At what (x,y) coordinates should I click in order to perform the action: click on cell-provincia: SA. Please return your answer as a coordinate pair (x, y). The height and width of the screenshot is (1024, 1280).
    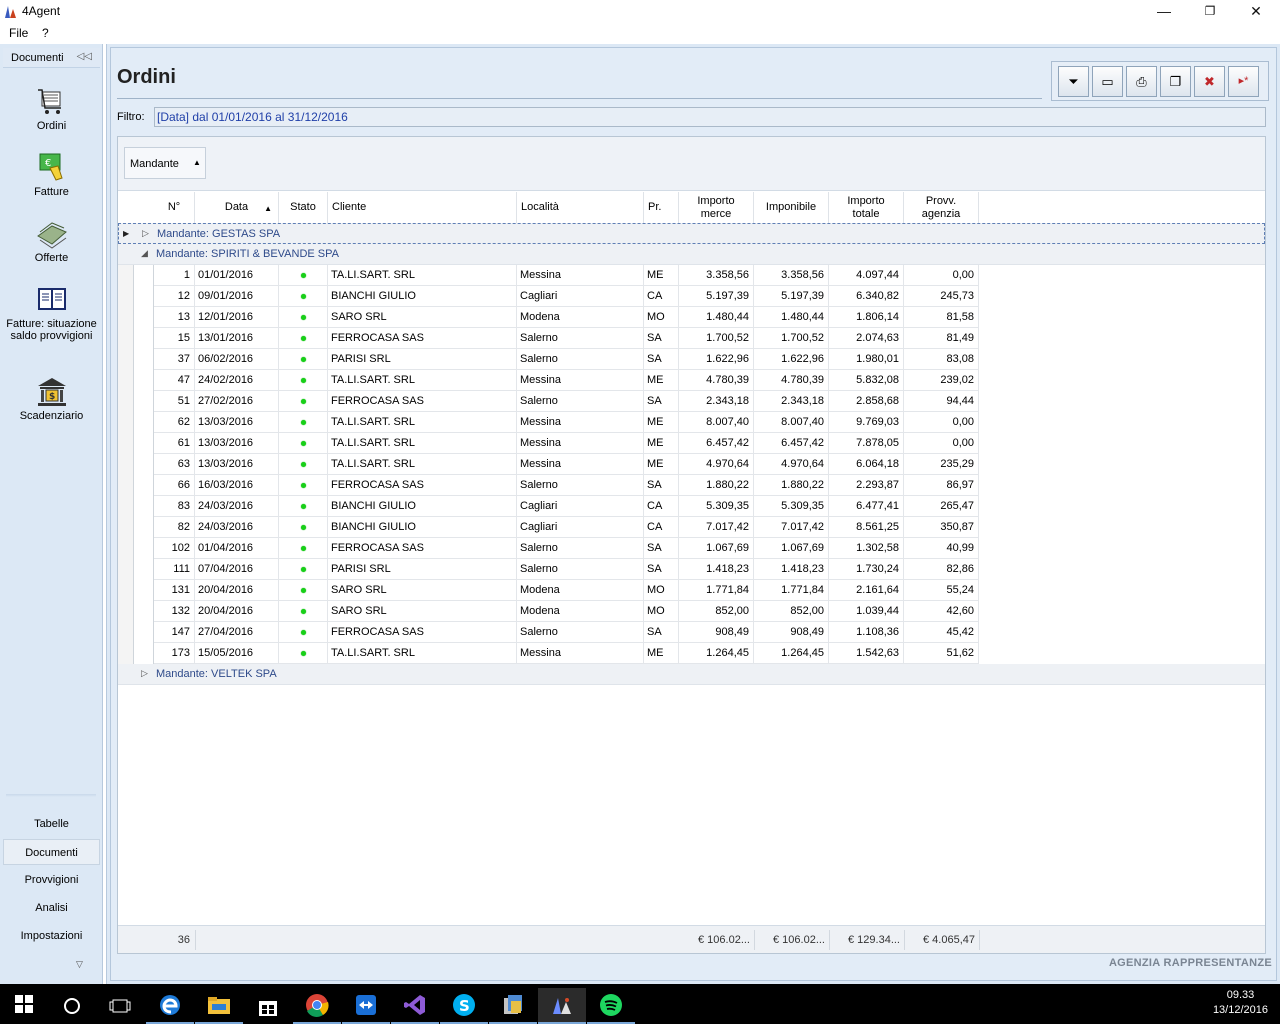
    Looking at the image, I should click on (661, 338).